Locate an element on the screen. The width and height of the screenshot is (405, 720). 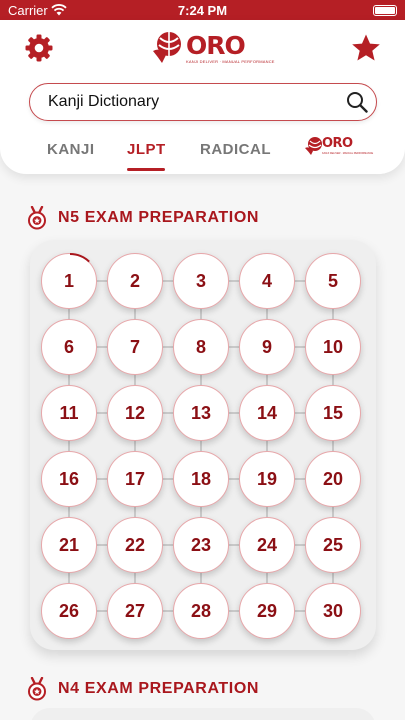
day-button: 10 is located at coordinates (333, 347).